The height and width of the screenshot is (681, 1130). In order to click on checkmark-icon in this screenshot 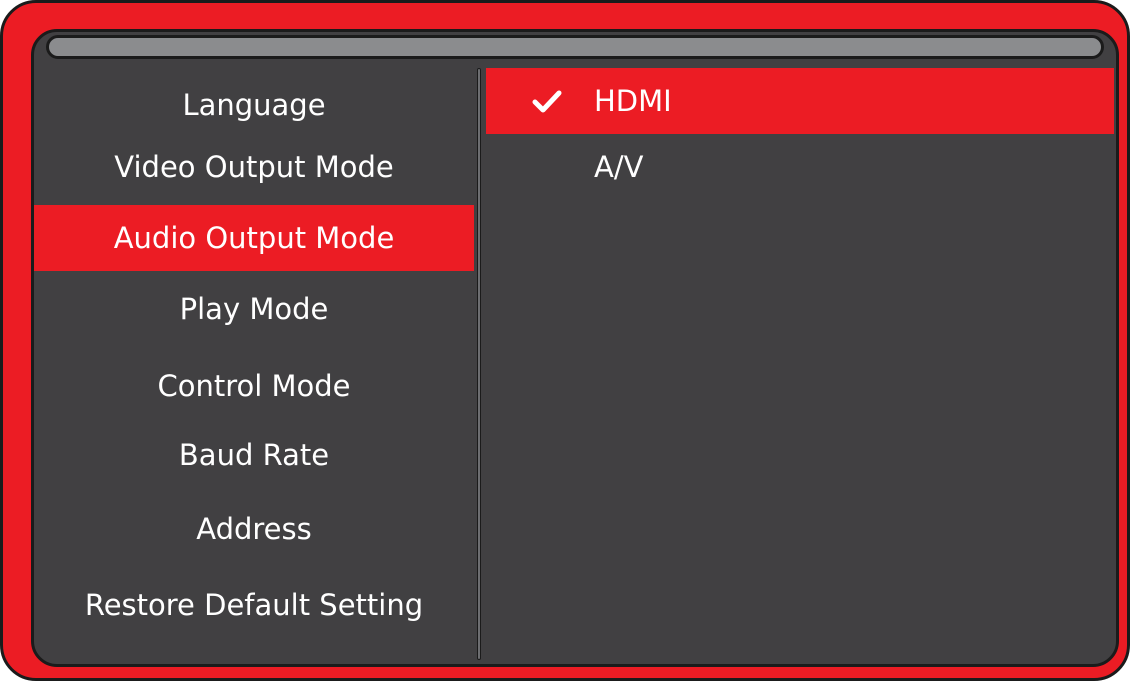, I will do `click(547, 101)`.